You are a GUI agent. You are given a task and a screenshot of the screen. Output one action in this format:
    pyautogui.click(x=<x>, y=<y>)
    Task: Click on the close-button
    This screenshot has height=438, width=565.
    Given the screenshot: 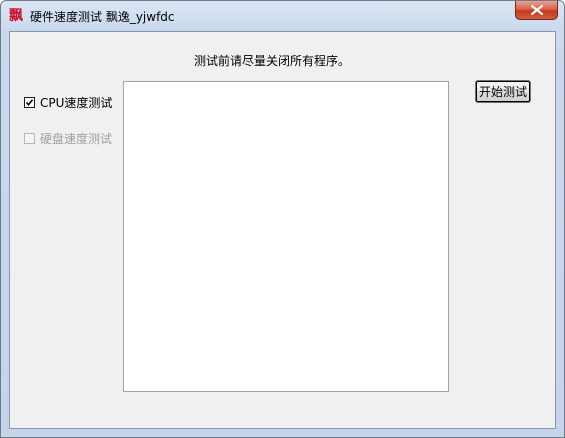 What is the action you would take?
    pyautogui.click(x=536, y=10)
    